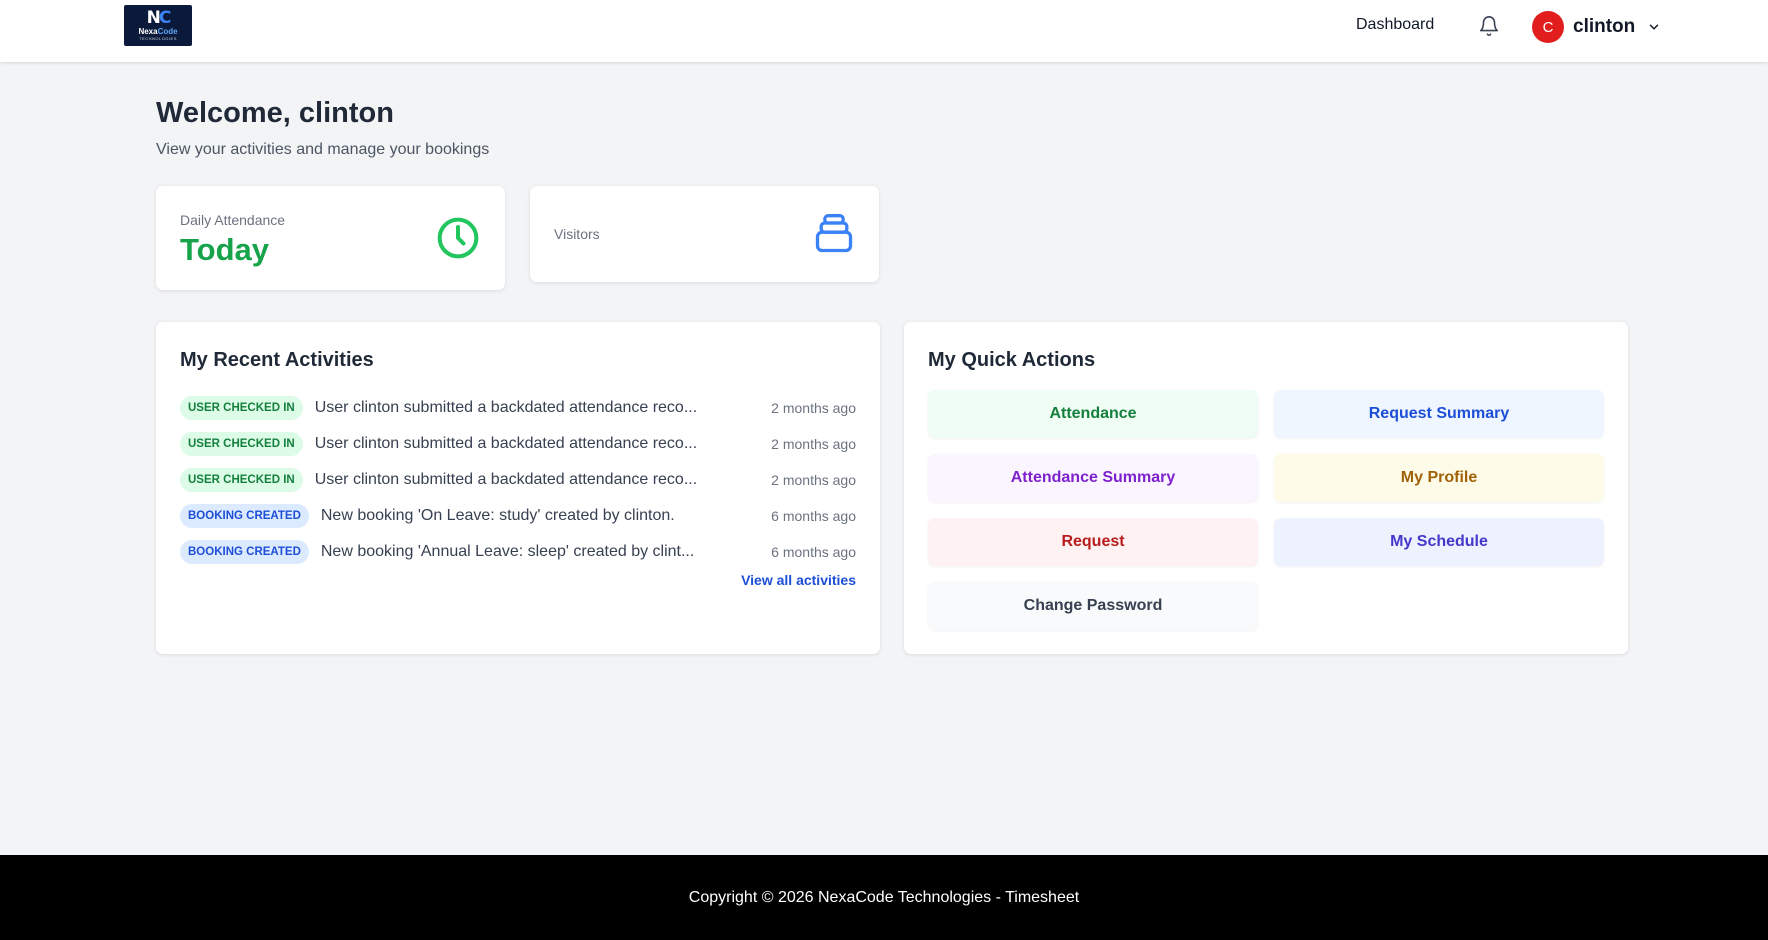  What do you see at coordinates (224, 249) in the screenshot?
I see `stat-value: Today` at bounding box center [224, 249].